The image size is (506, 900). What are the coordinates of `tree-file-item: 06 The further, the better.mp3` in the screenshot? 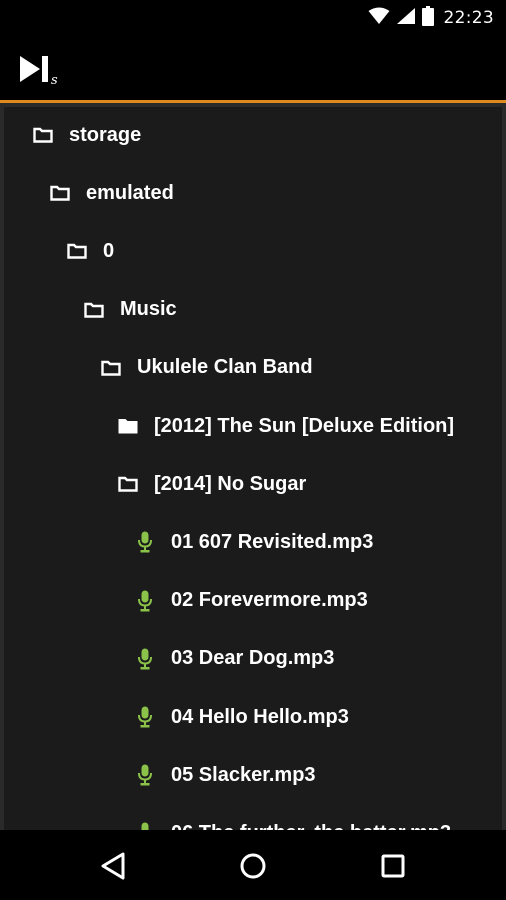 It's located at (293, 824).